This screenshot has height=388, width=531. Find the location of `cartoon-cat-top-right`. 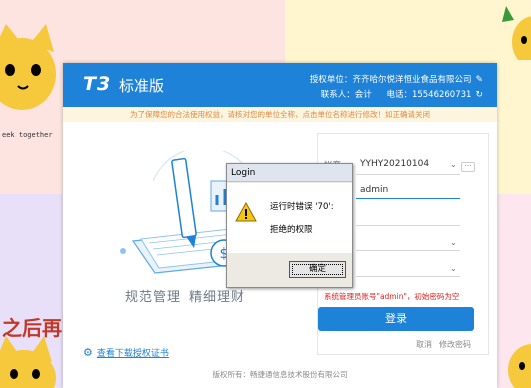

cartoon-cat-top-right is located at coordinates (516, 33).